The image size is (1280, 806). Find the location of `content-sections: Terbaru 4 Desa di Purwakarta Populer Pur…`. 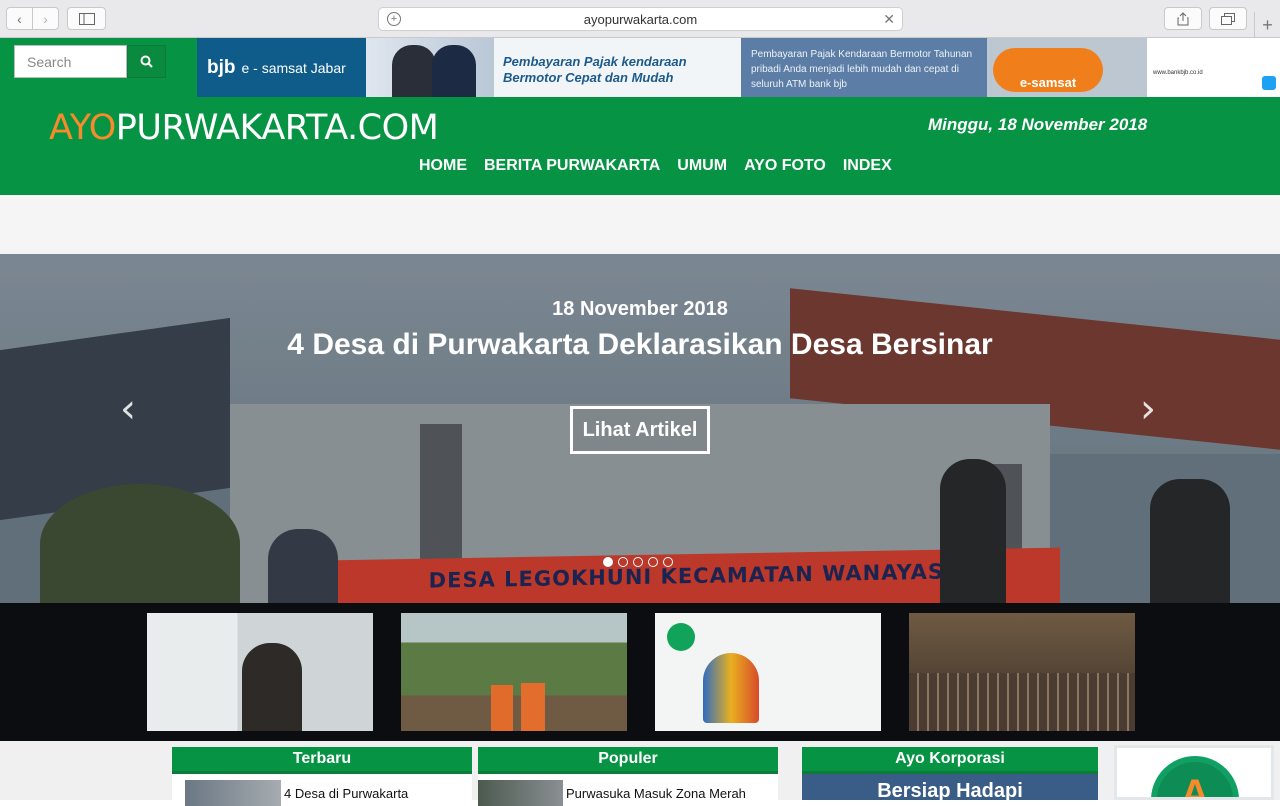

content-sections: Terbaru 4 Desa di Purwakarta Populer Pur… is located at coordinates (640, 773).